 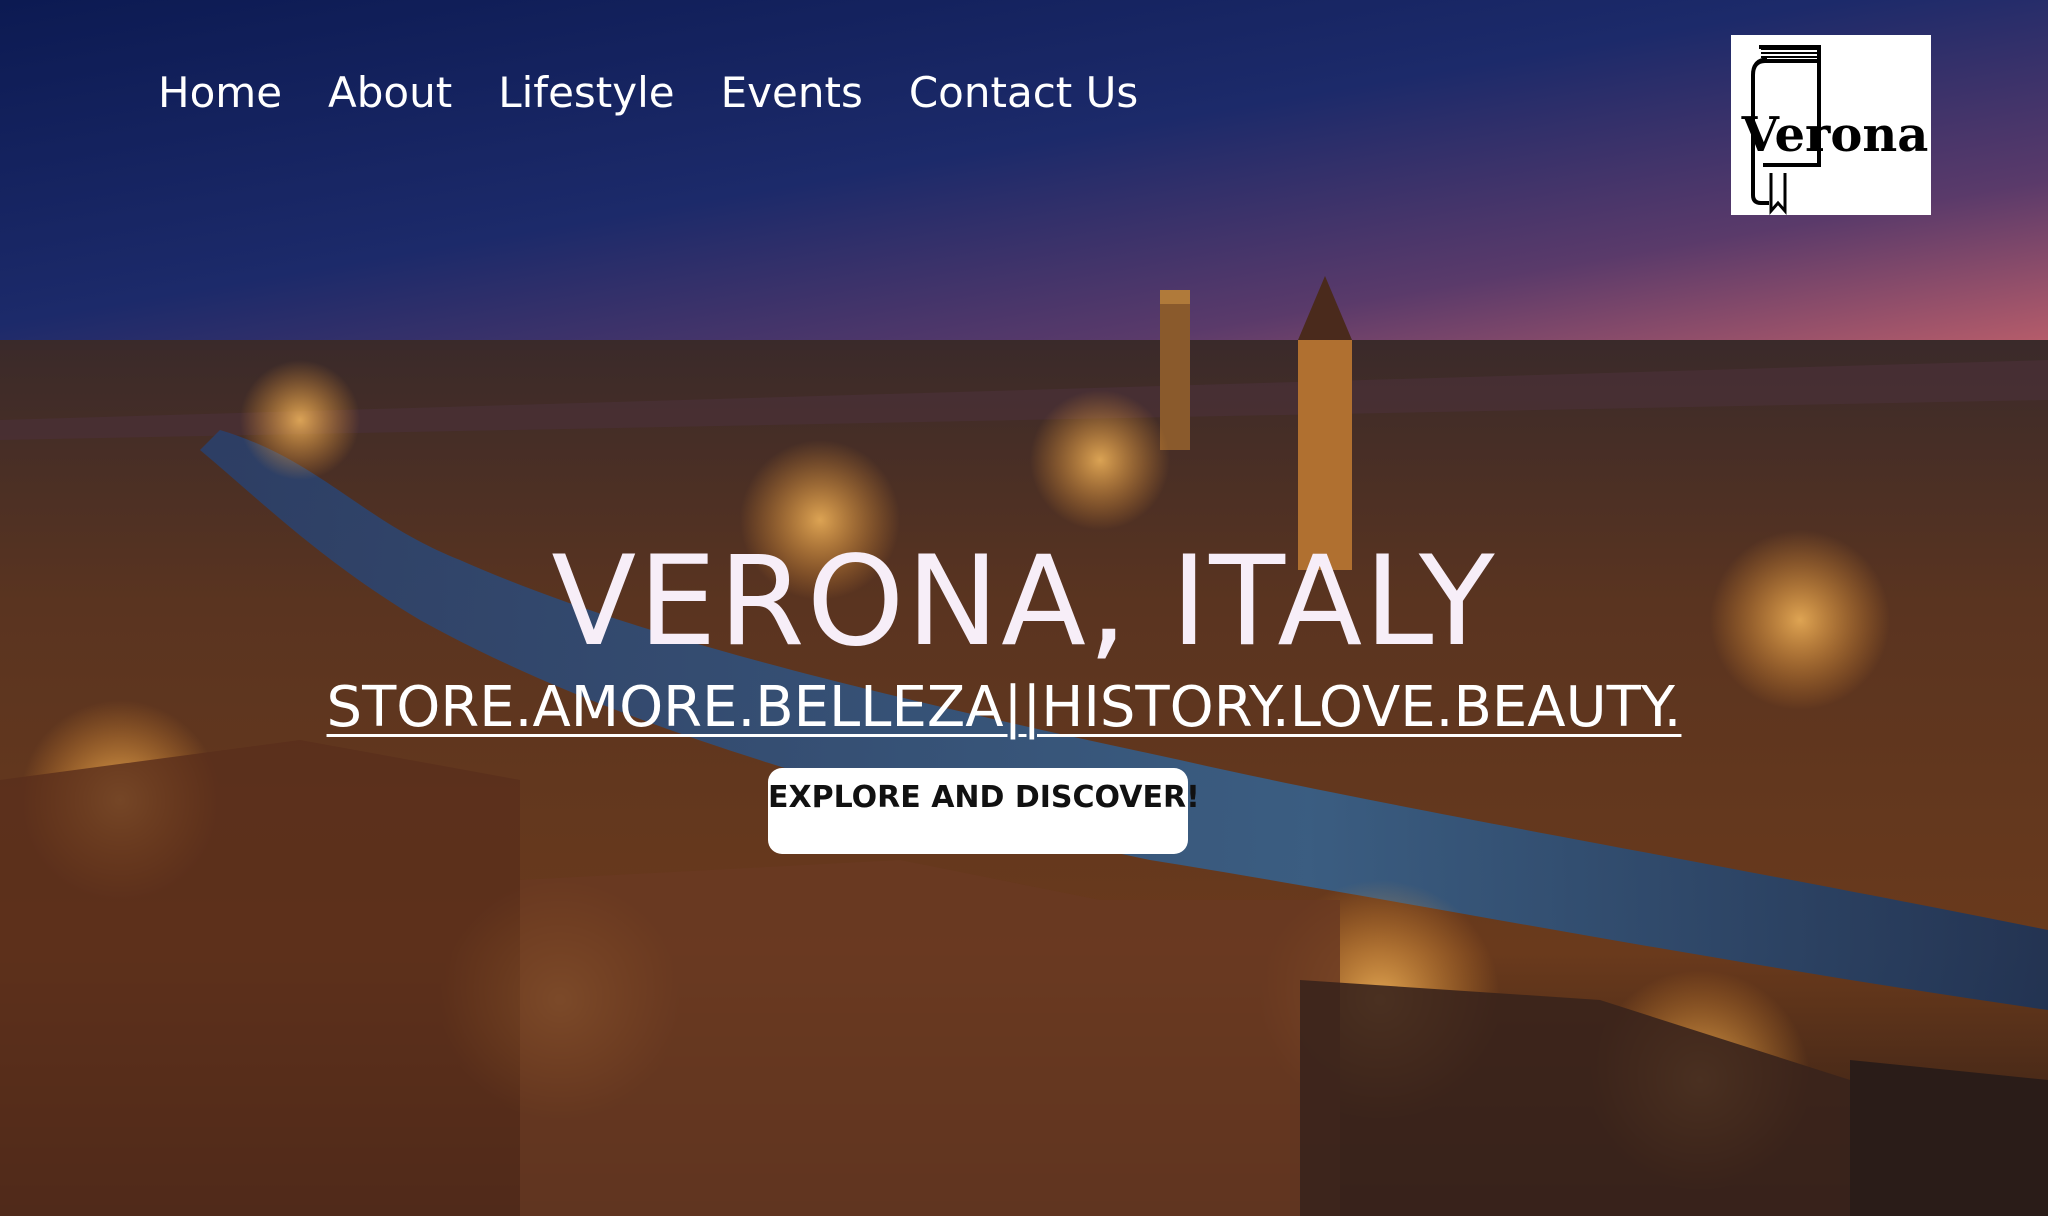 What do you see at coordinates (792, 93) in the screenshot?
I see `nav-events-link: Events` at bounding box center [792, 93].